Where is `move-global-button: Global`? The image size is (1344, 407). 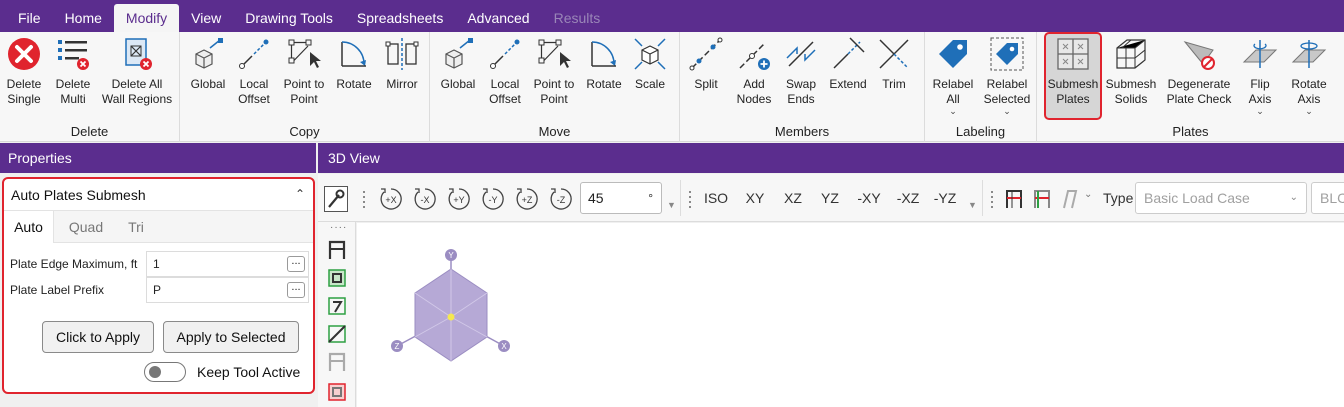
move-global-button: Global is located at coordinates (458, 76).